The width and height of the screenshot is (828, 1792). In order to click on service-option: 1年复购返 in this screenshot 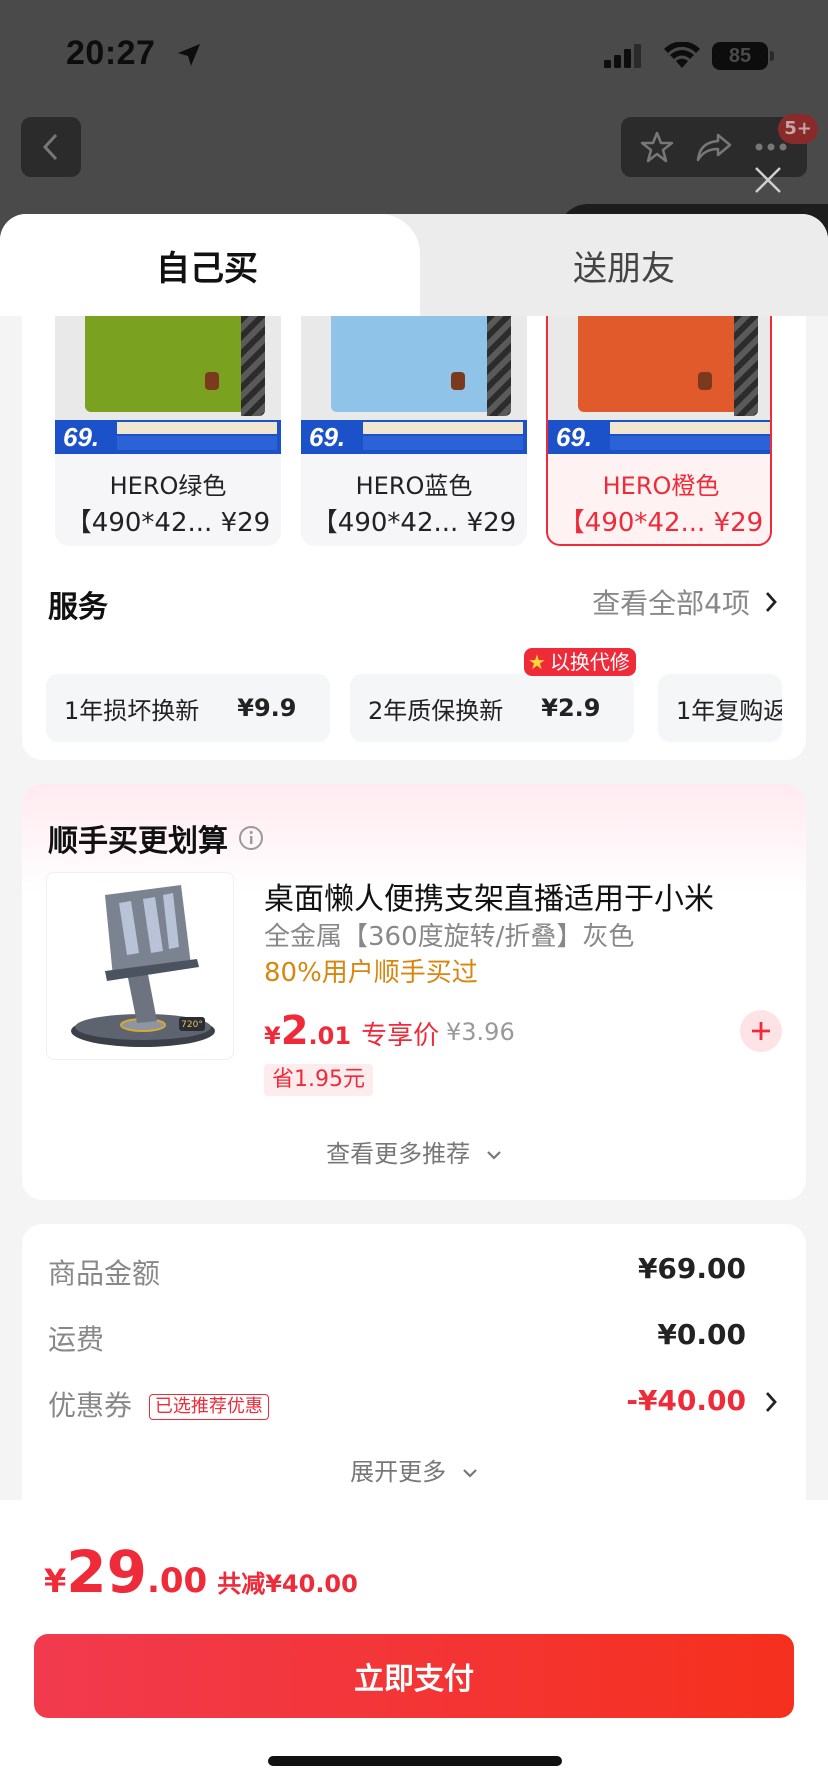, I will do `click(720, 708)`.